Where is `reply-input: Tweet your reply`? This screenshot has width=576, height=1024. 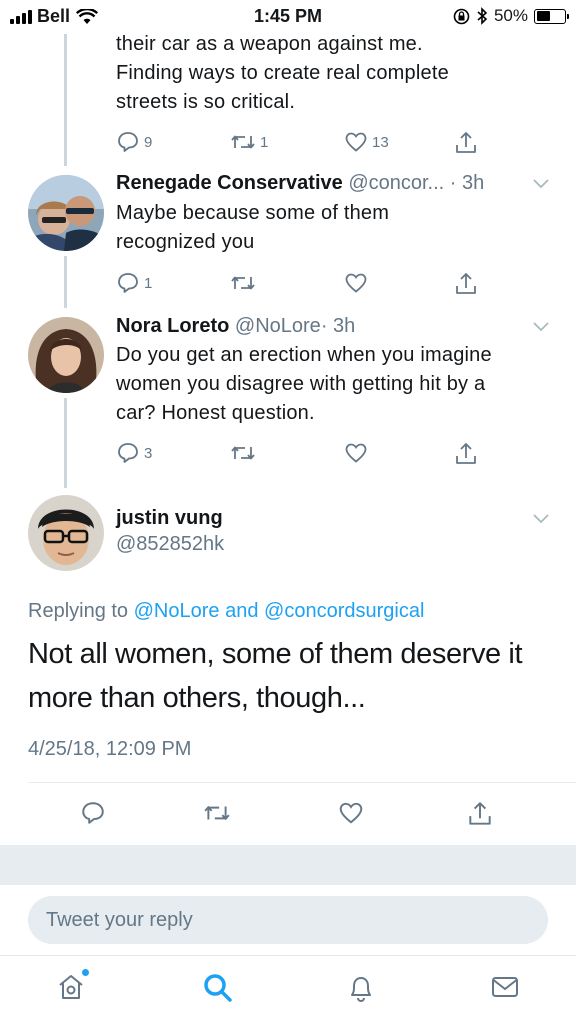
reply-input: Tweet your reply is located at coordinates (288, 920).